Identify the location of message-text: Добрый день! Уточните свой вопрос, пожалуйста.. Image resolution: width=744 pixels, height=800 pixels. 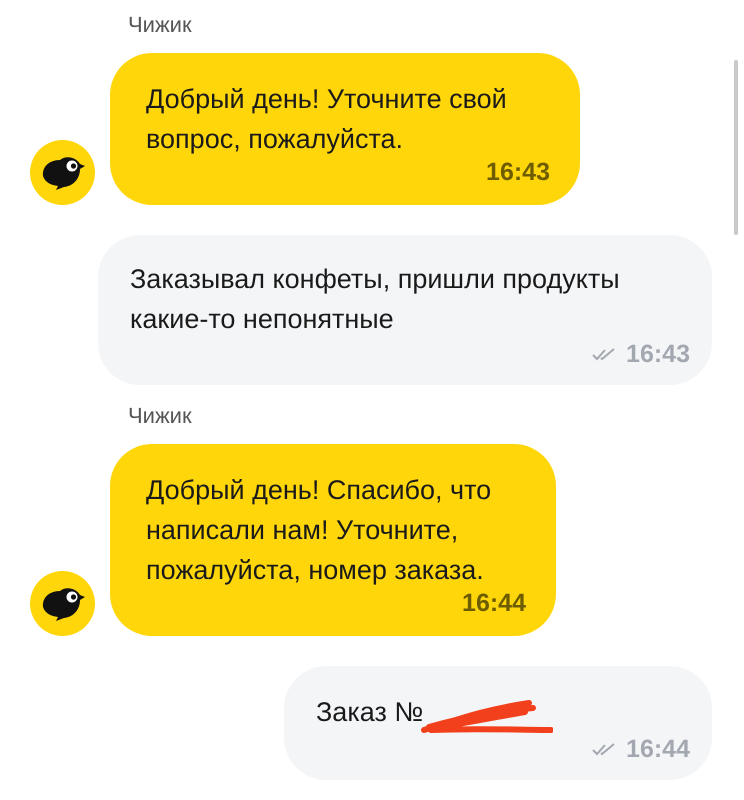
(327, 119).